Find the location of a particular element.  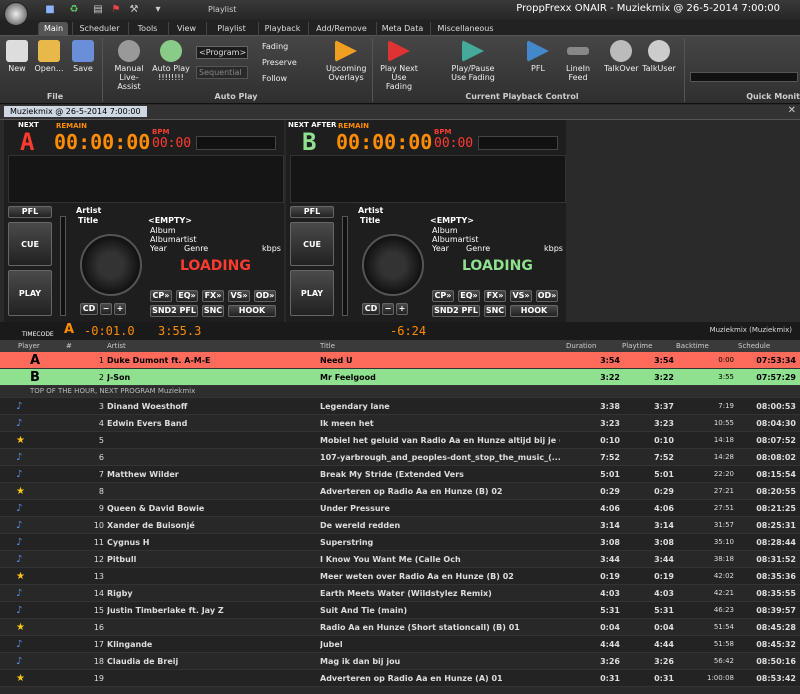

col-title: Title is located at coordinates (327, 346).